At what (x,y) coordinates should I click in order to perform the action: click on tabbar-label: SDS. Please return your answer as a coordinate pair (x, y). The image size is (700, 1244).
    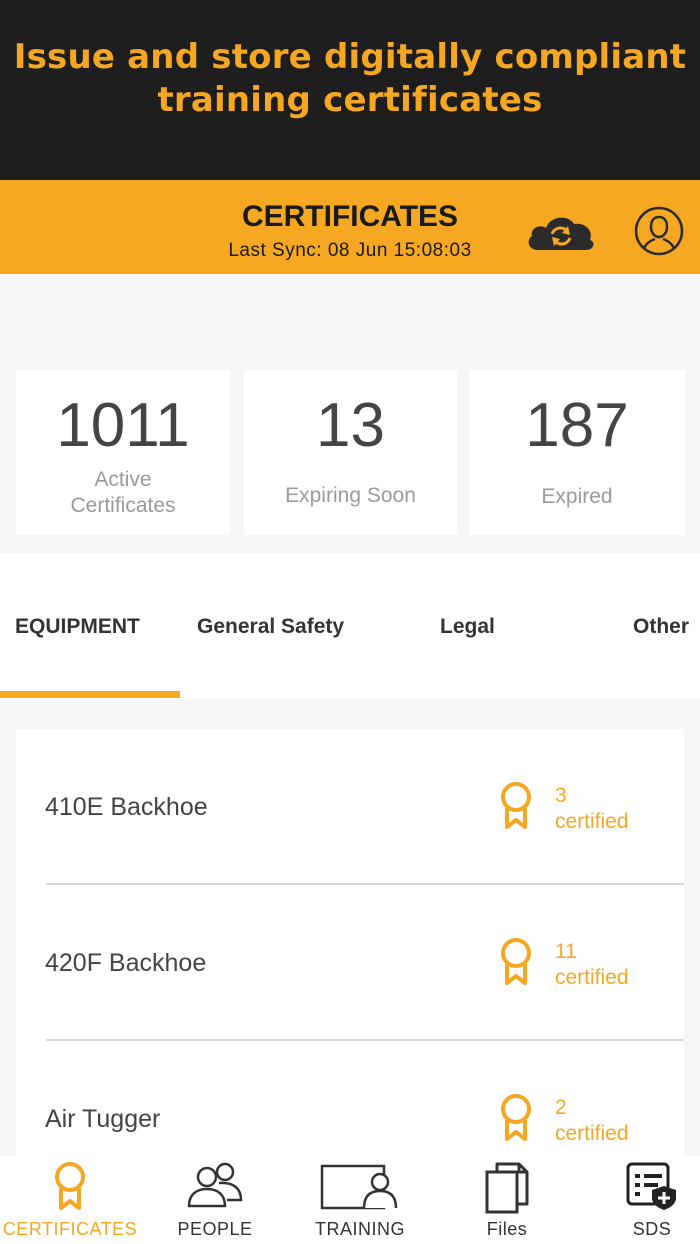
    Looking at the image, I should click on (652, 1229).